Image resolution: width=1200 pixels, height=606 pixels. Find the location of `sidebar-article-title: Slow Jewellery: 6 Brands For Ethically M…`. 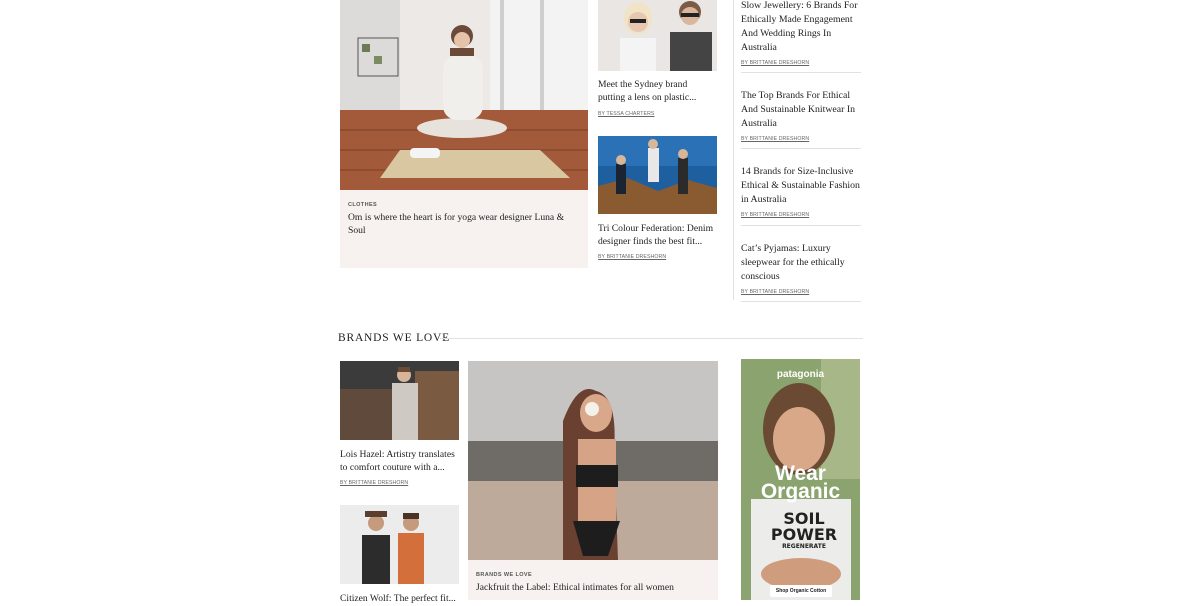

sidebar-article-title: Slow Jewellery: 6 Brands For Ethically M… is located at coordinates (801, 27).